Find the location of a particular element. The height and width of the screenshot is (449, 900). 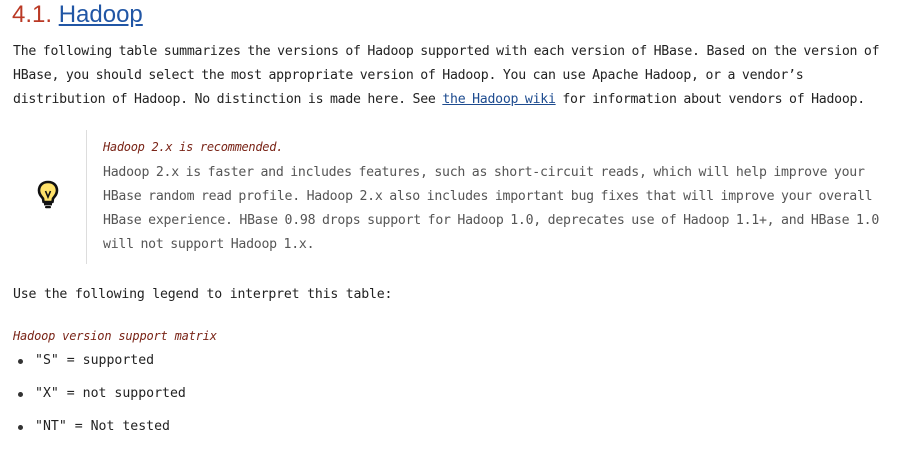

tip-title: Hadoop 2.x is recommended. is located at coordinates (193, 147).